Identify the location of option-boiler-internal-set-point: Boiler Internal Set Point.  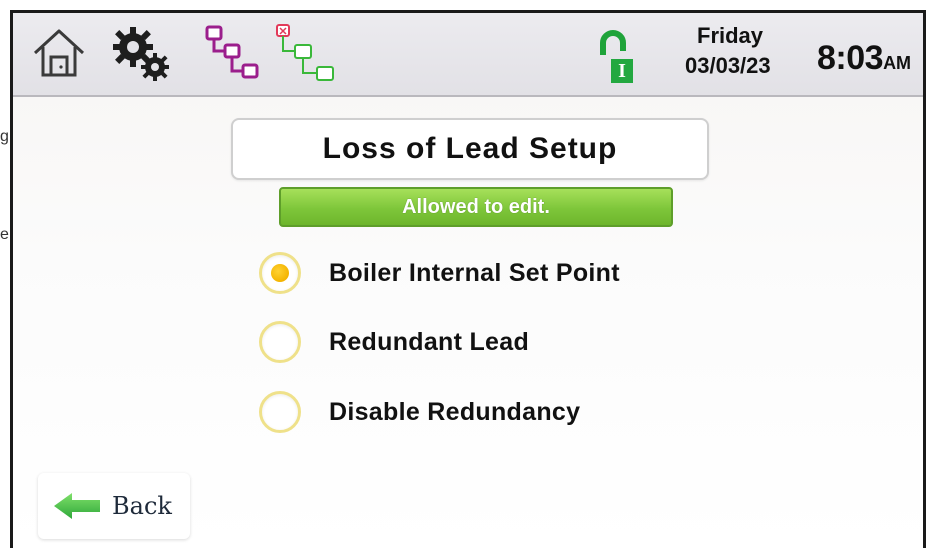
(439, 273).